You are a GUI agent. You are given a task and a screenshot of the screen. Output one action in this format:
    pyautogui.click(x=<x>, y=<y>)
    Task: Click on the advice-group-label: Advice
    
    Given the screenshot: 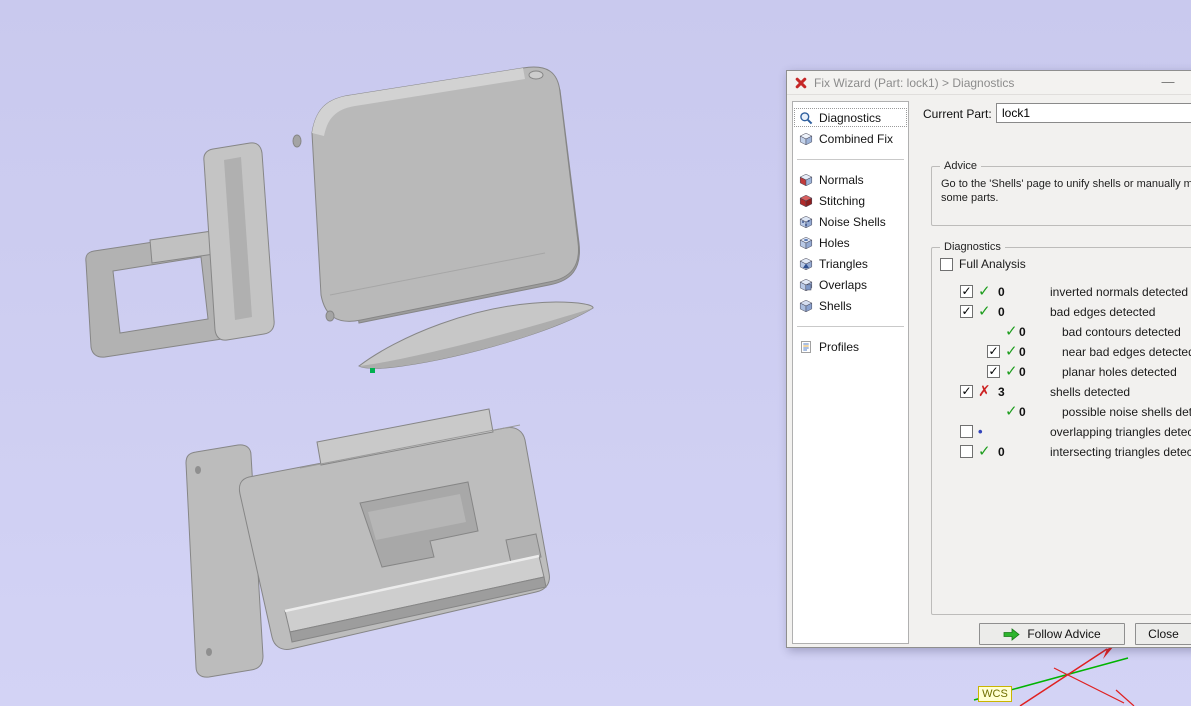 What is the action you would take?
    pyautogui.click(x=961, y=166)
    